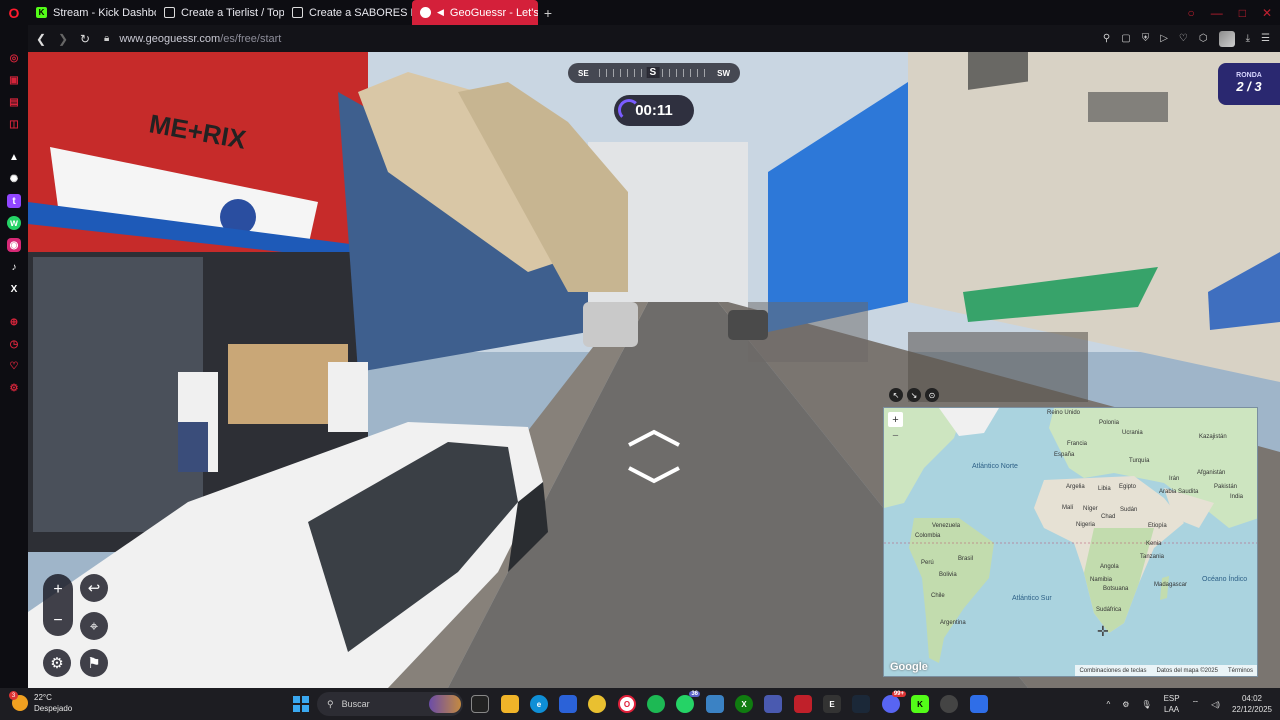  I want to click on country-label: Pakistán, so click(1226, 487).